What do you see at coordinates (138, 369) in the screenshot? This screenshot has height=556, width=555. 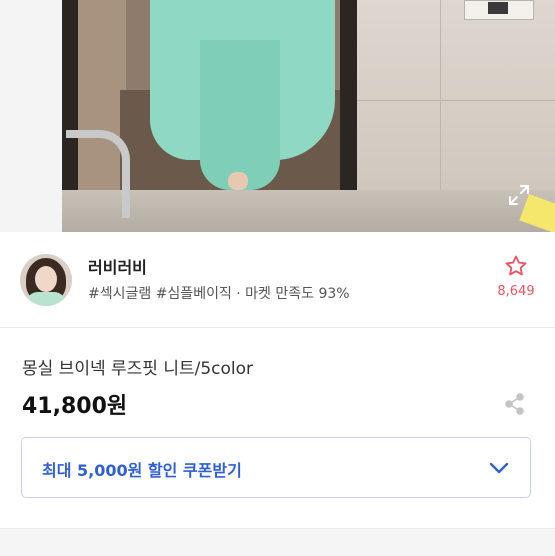 I see `product-title: 몽실 브이넥 루즈핏 니트/5color` at bounding box center [138, 369].